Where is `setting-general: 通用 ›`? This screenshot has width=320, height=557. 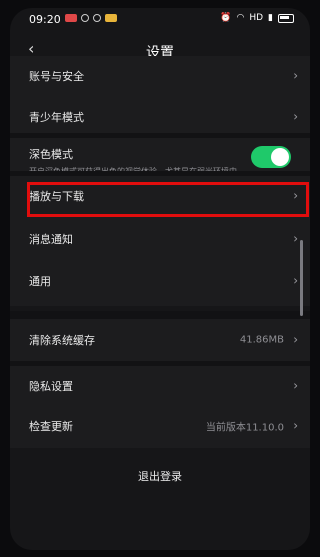
setting-general: 通用 › is located at coordinates (160, 281).